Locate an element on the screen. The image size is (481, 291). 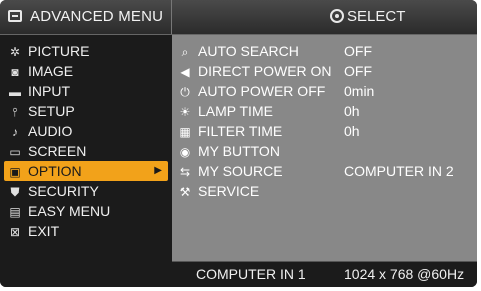
menu-icon is located at coordinates (15, 16).